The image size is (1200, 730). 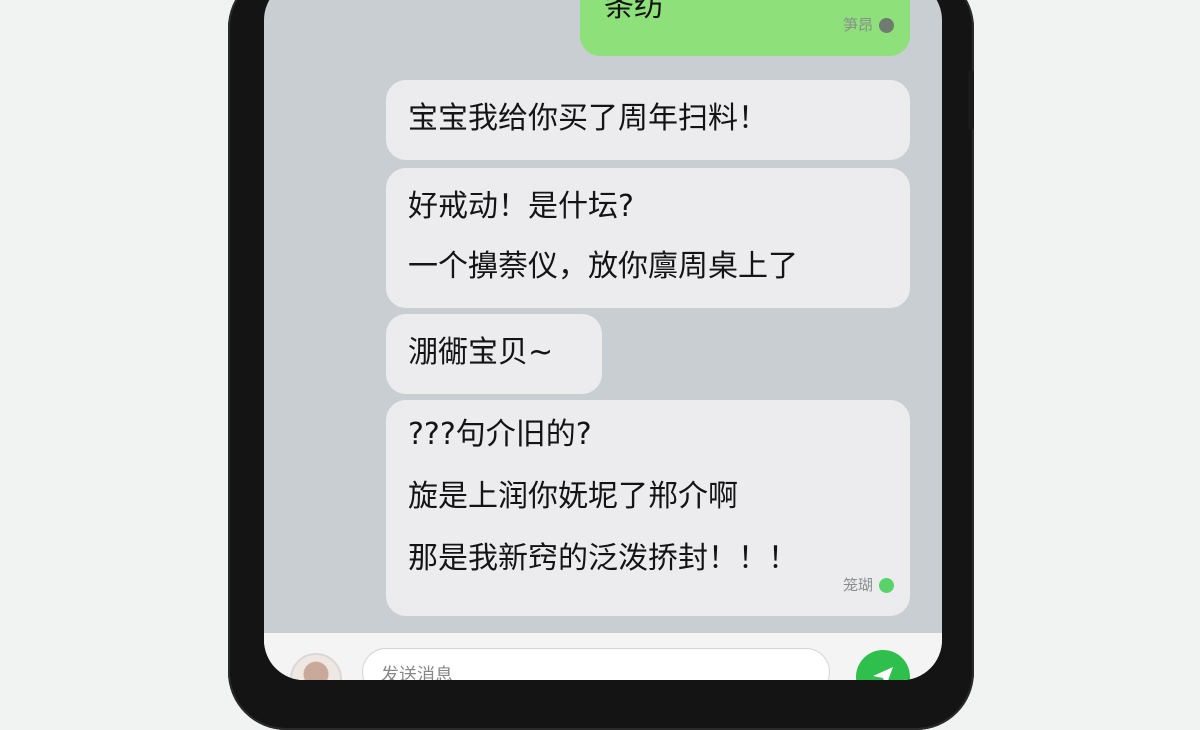 What do you see at coordinates (603, 266) in the screenshot?
I see `message-text: 一个擤萘仪，放你廪周桌上了` at bounding box center [603, 266].